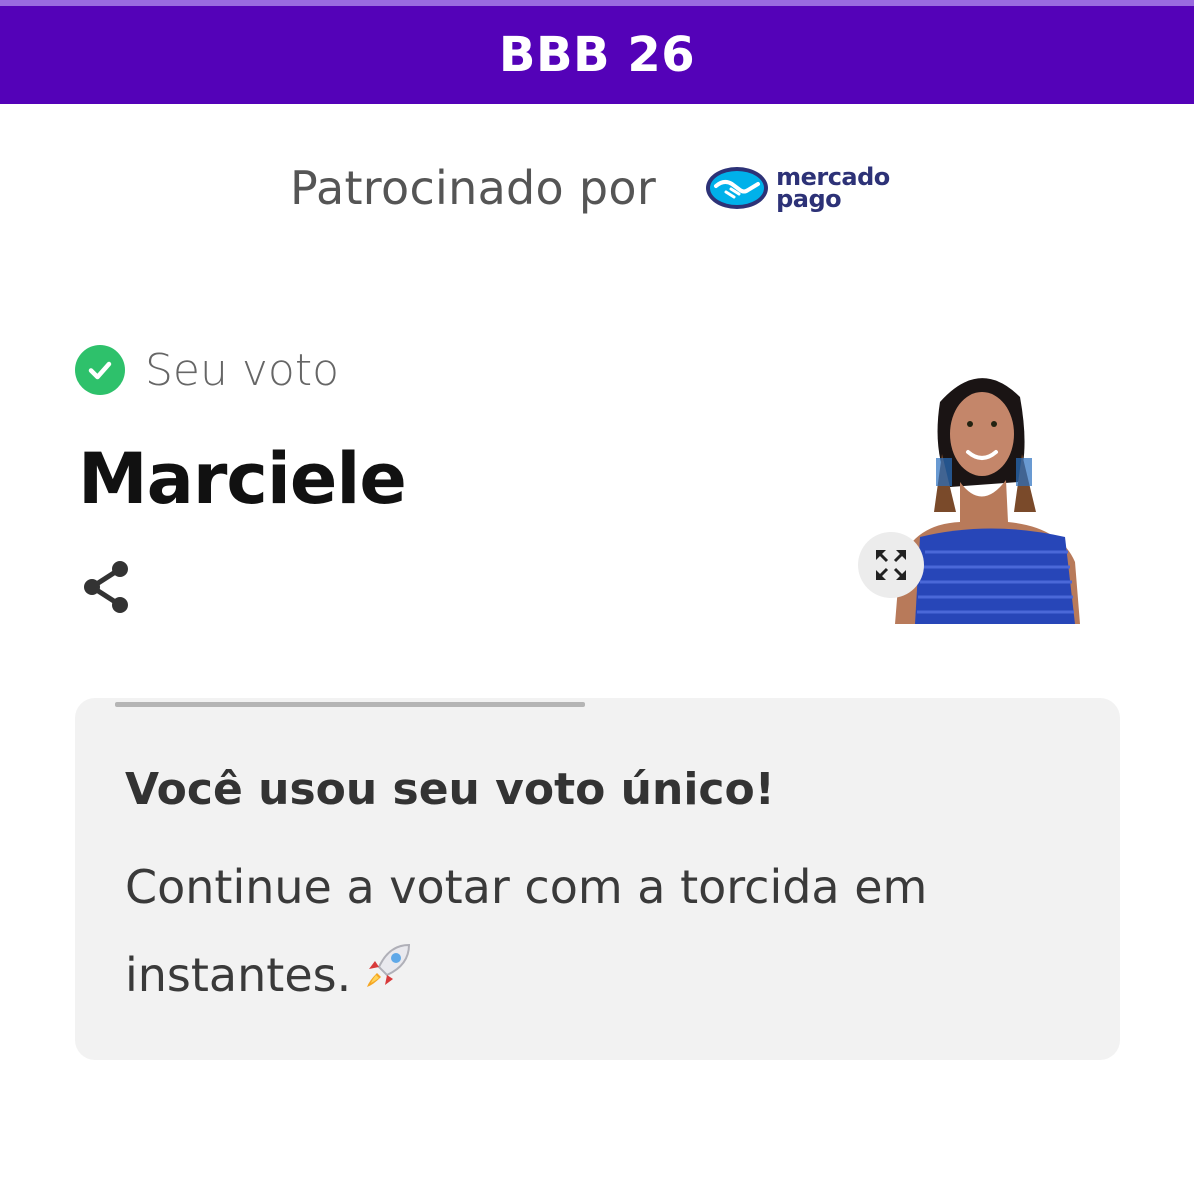 The height and width of the screenshot is (1200, 1194). I want to click on mercado-pago-logo: mercado pago, so click(797, 188).